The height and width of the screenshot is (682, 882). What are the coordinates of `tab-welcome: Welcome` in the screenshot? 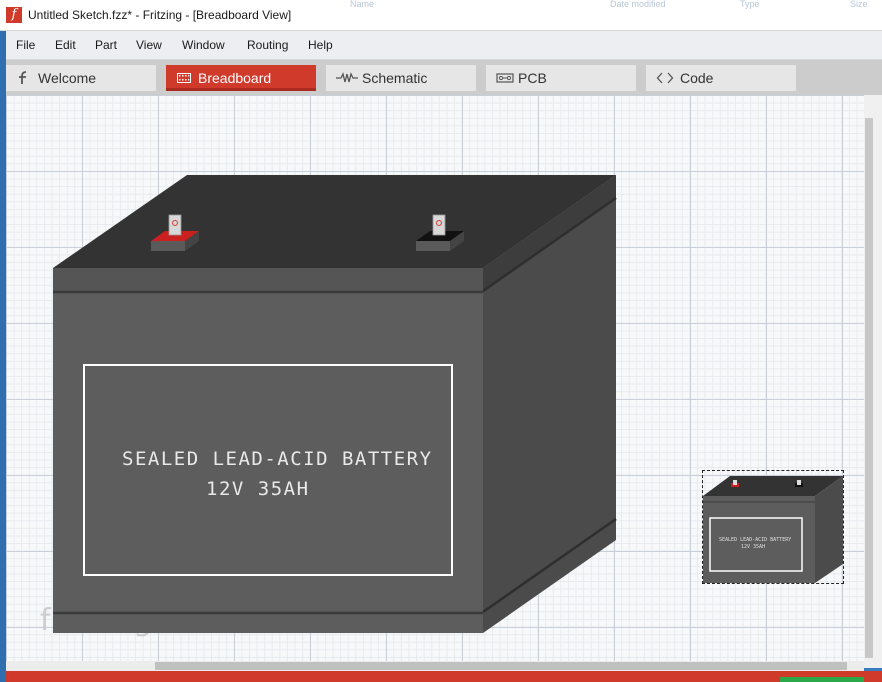 It's located at (81, 78).